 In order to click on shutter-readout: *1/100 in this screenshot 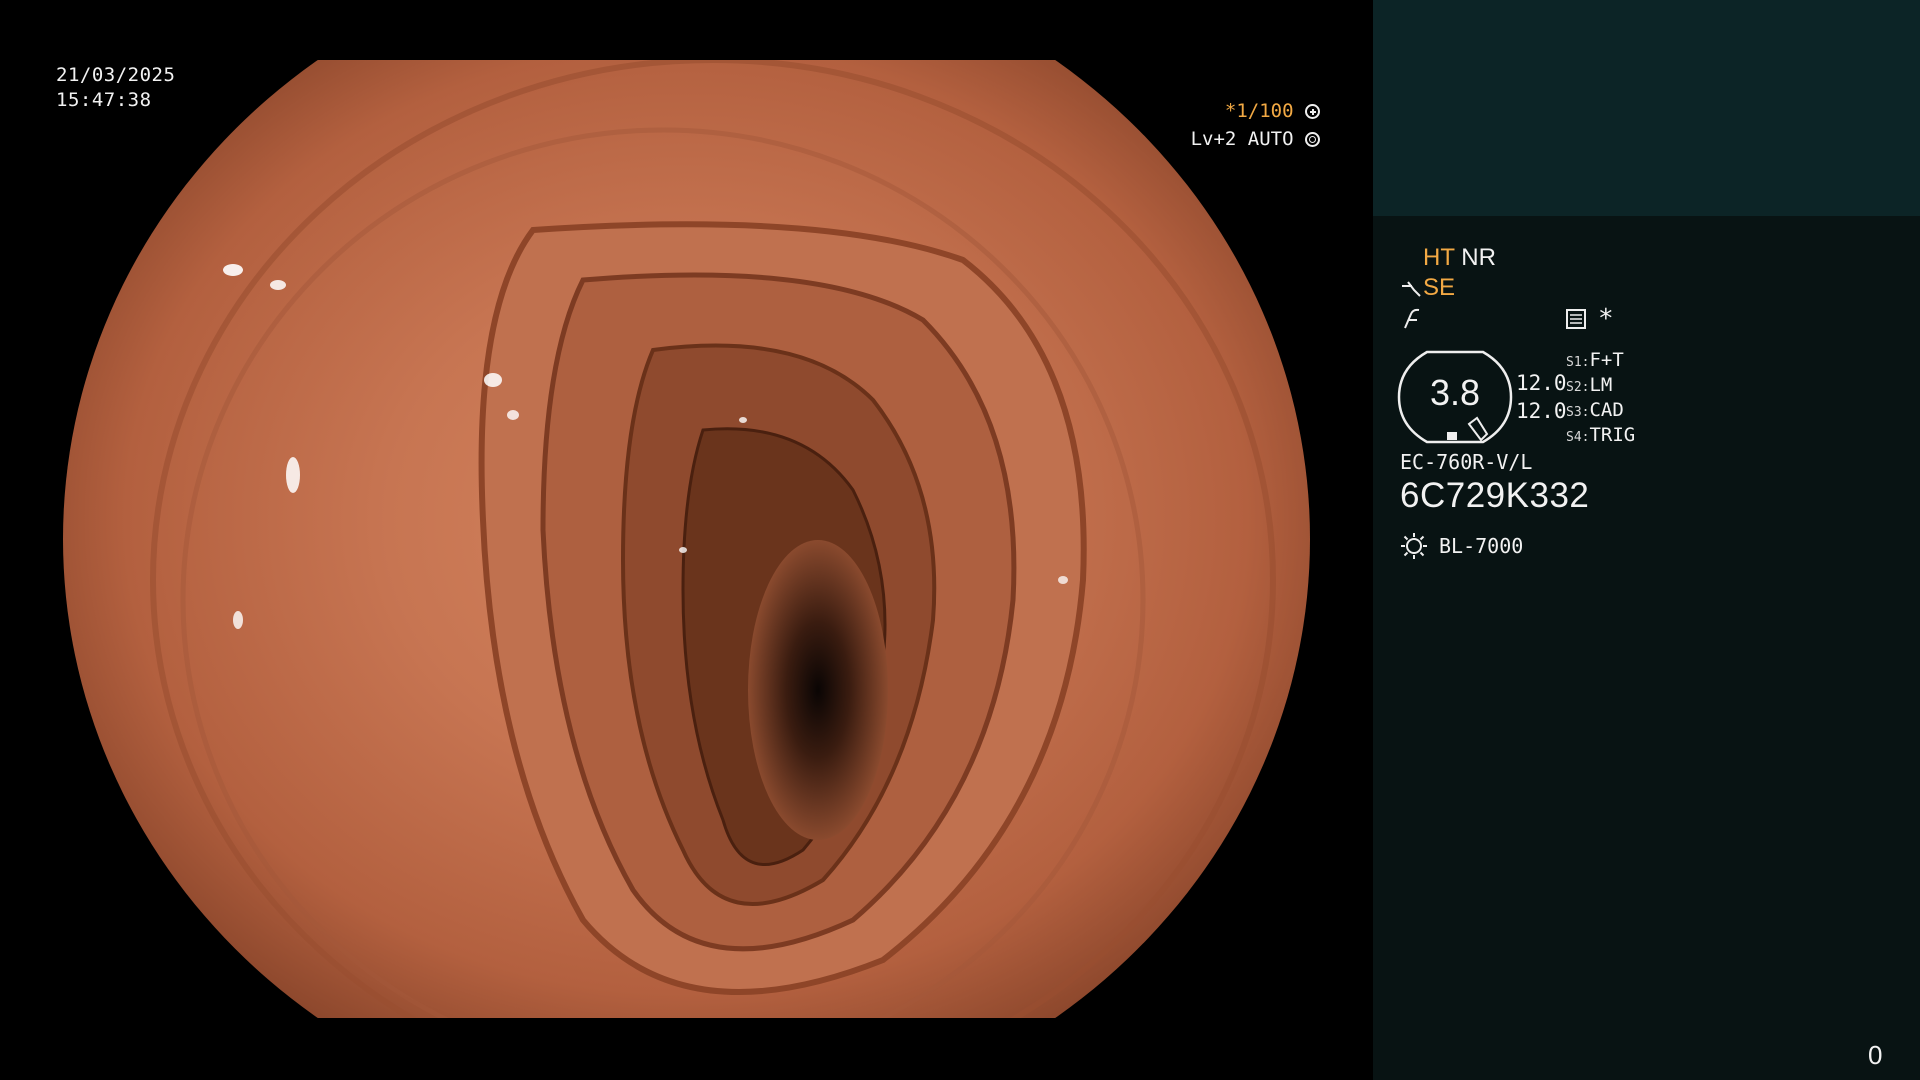, I will do `click(1260, 111)`.